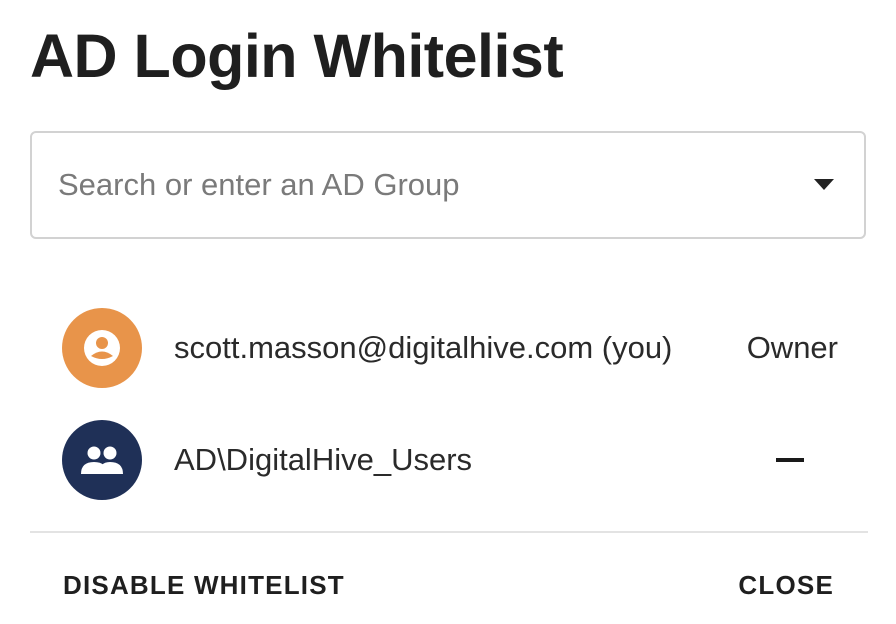 The image size is (896, 624). What do you see at coordinates (423, 347) in the screenshot?
I see `member-name: scott.masson@digitalhive.com (you)` at bounding box center [423, 347].